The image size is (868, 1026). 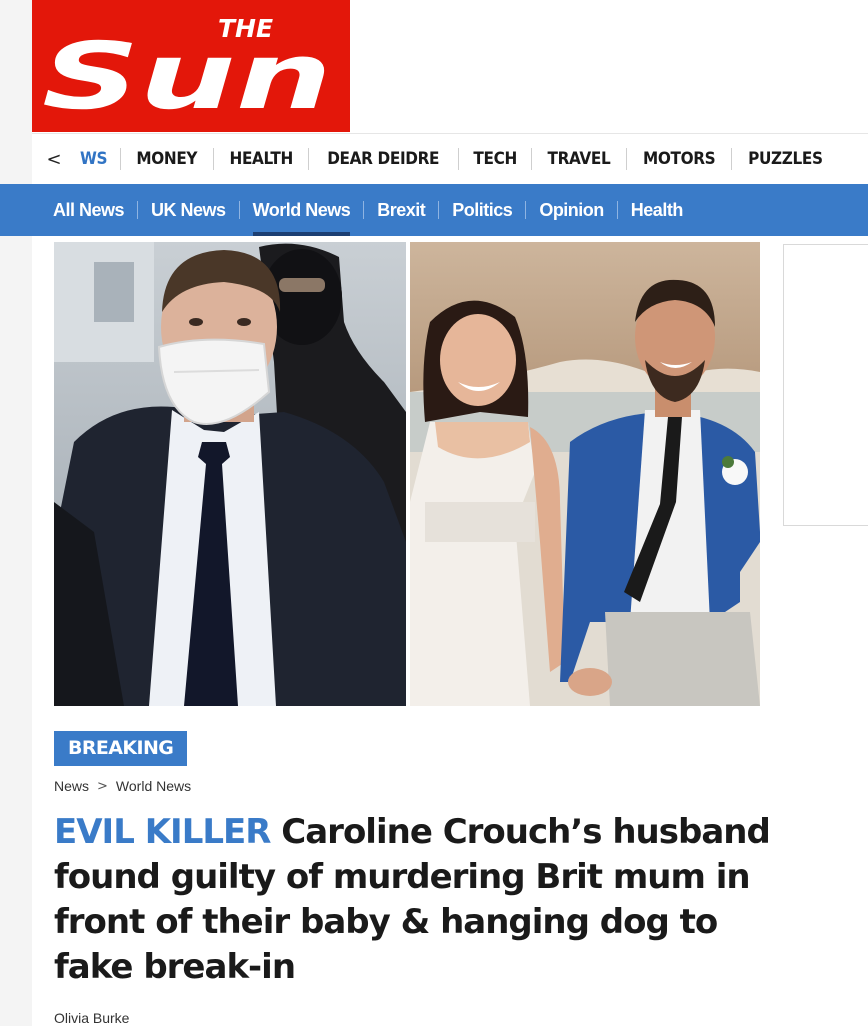 What do you see at coordinates (16, 513) in the screenshot?
I see `page-gutter` at bounding box center [16, 513].